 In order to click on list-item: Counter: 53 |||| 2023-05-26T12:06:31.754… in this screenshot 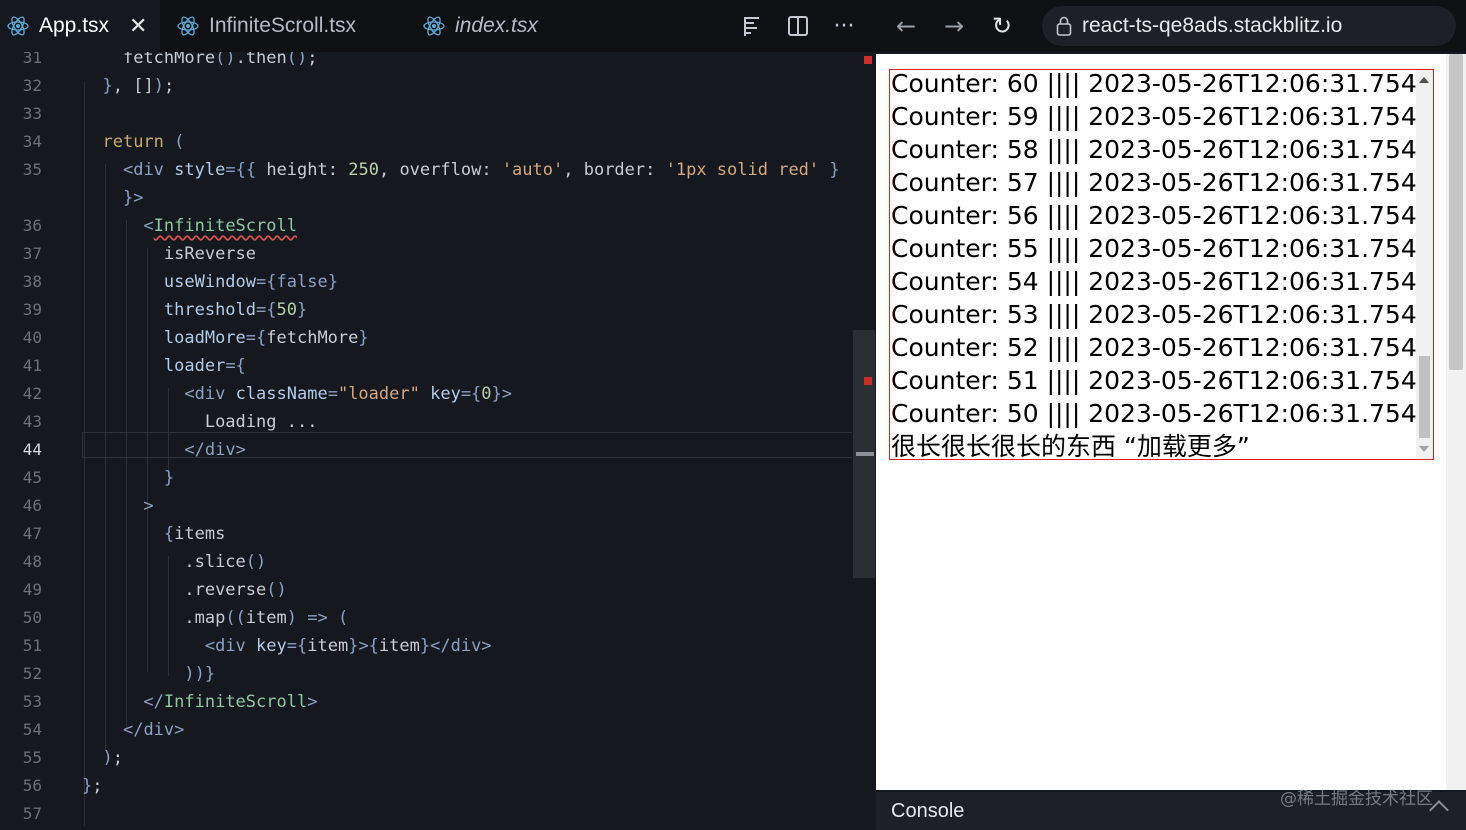, I will do `click(1162, 314)`.